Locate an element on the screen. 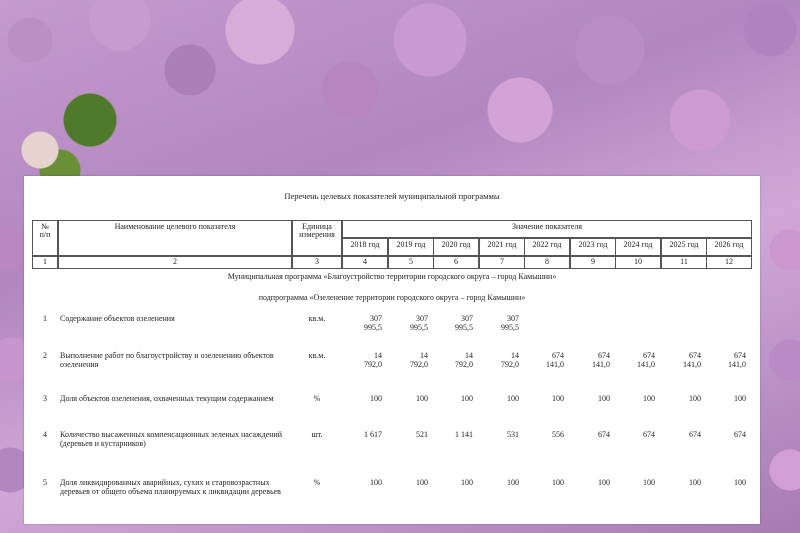  column-number: 6 is located at coordinates (456, 262).